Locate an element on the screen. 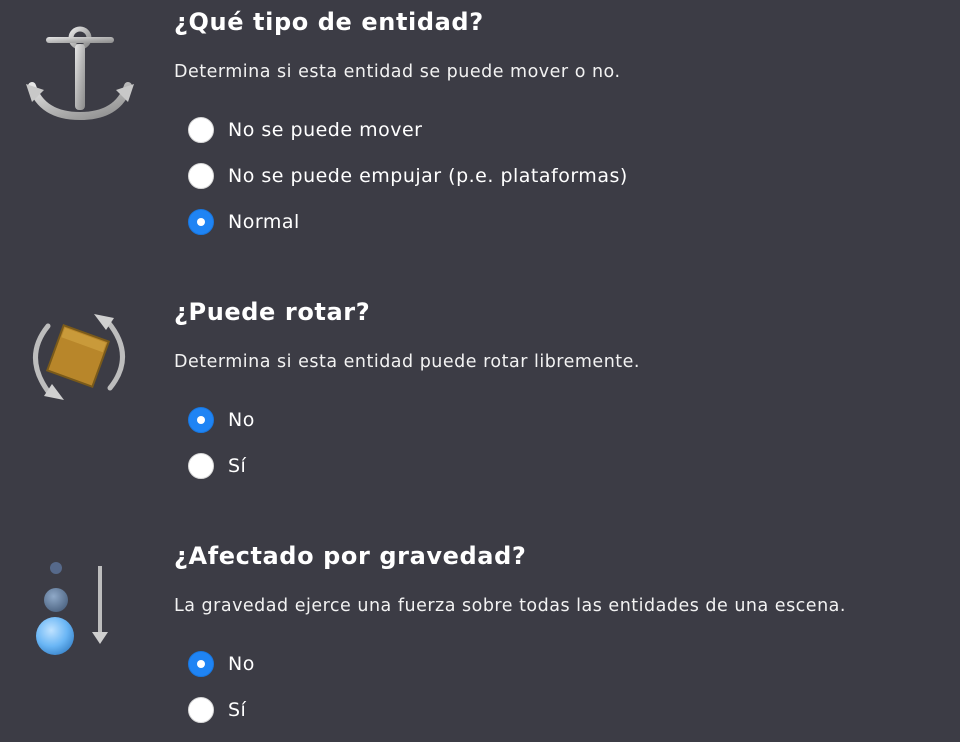 Image resolution: width=960 pixels, height=742 pixels. option-label: Normal is located at coordinates (264, 222).